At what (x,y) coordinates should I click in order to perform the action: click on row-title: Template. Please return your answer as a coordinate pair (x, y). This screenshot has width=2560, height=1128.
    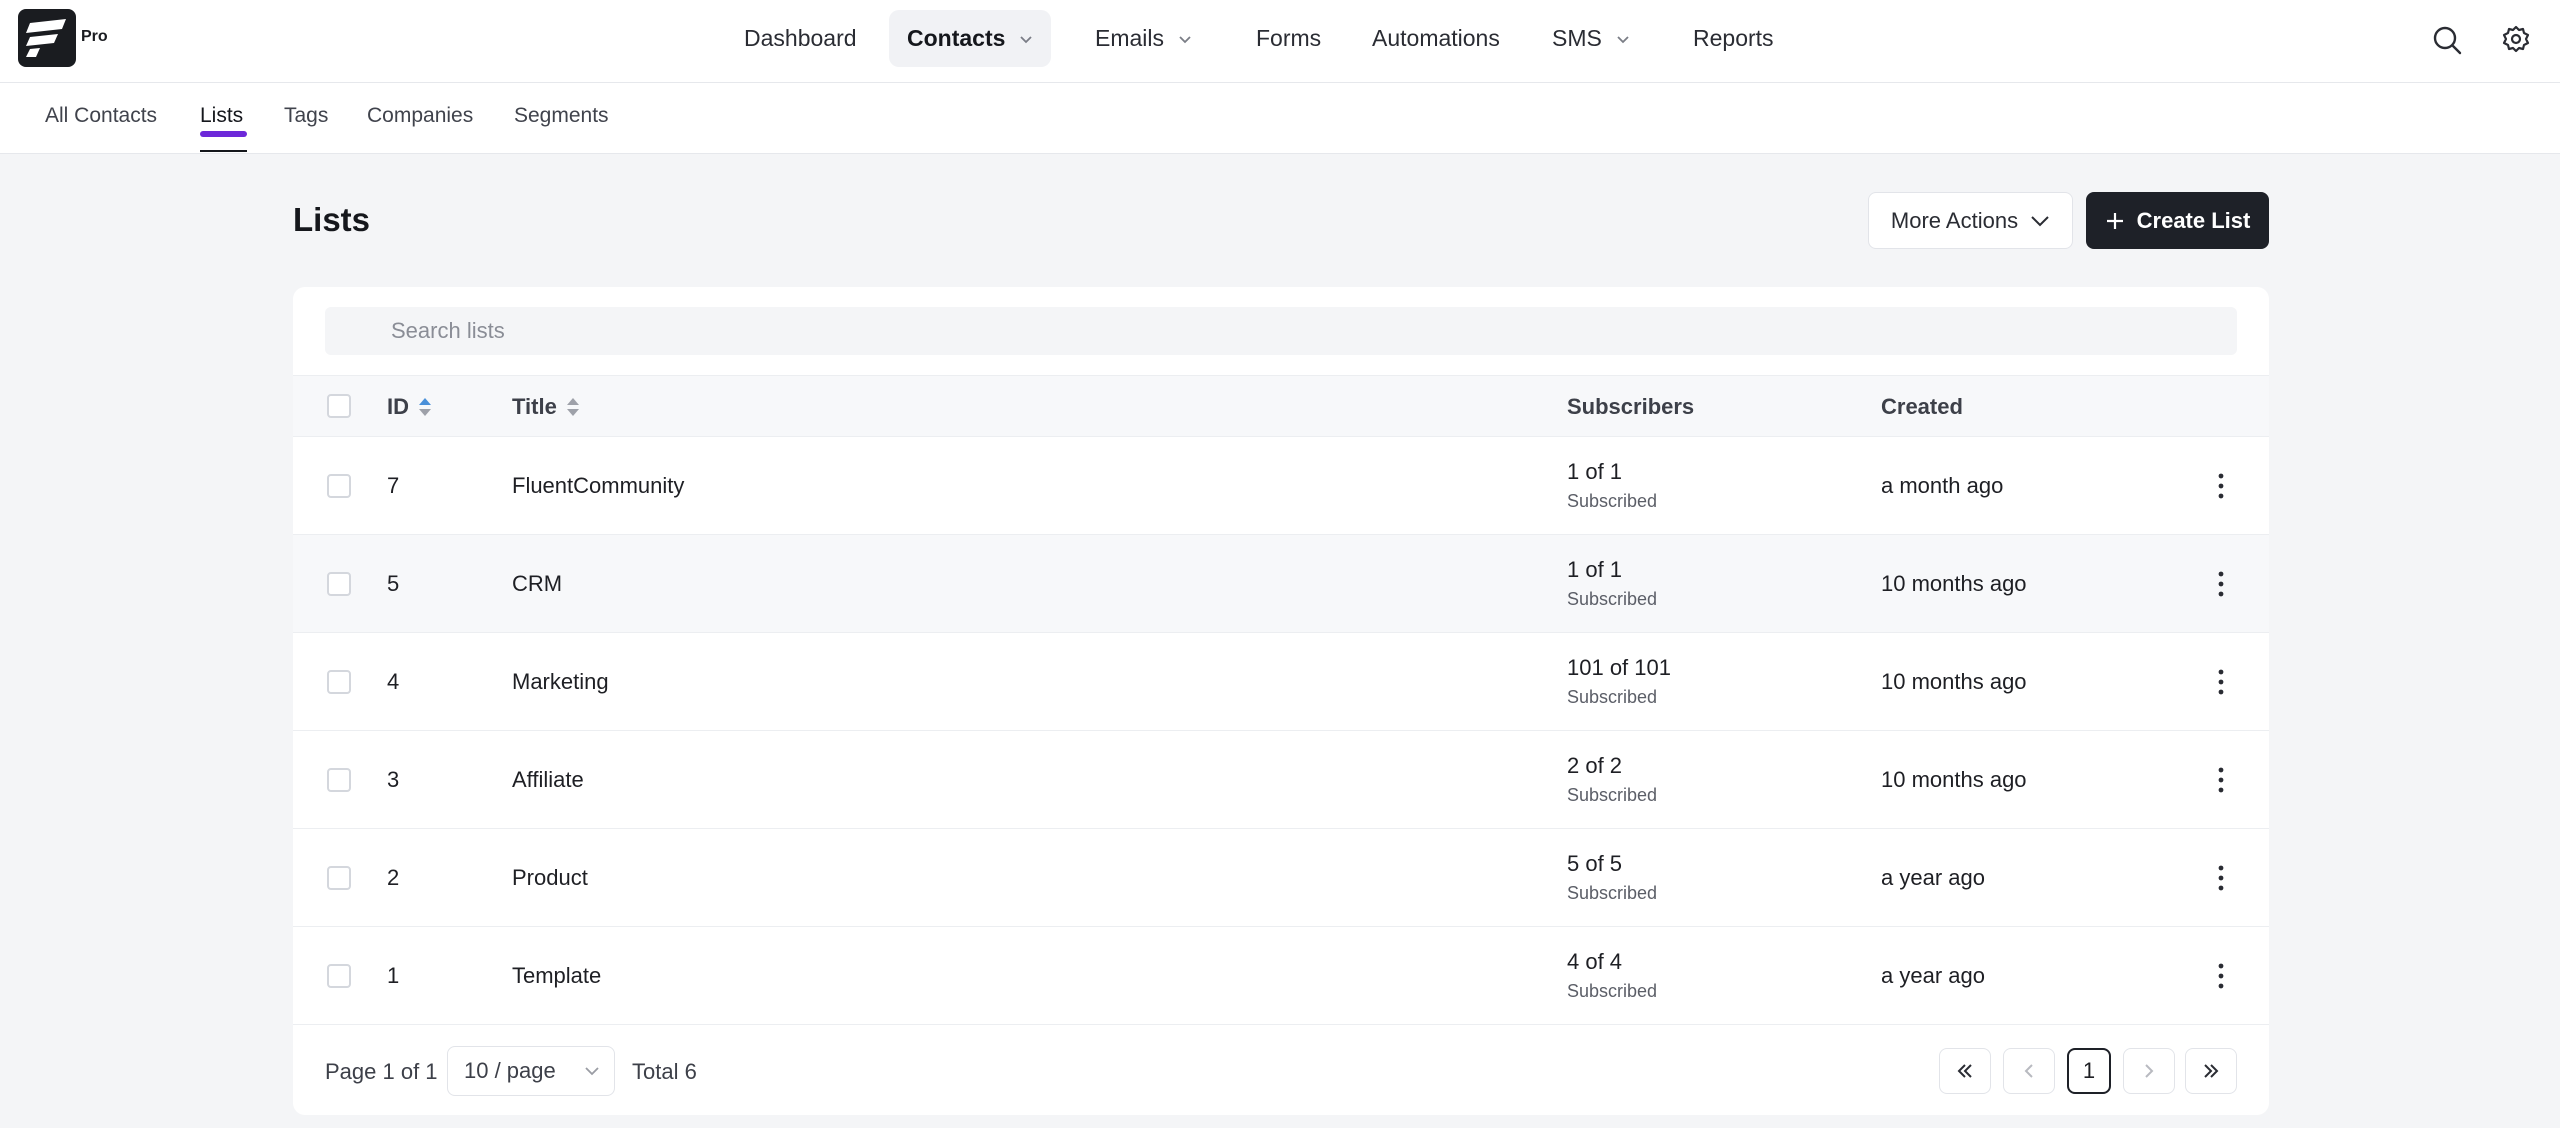
    Looking at the image, I should click on (556, 976).